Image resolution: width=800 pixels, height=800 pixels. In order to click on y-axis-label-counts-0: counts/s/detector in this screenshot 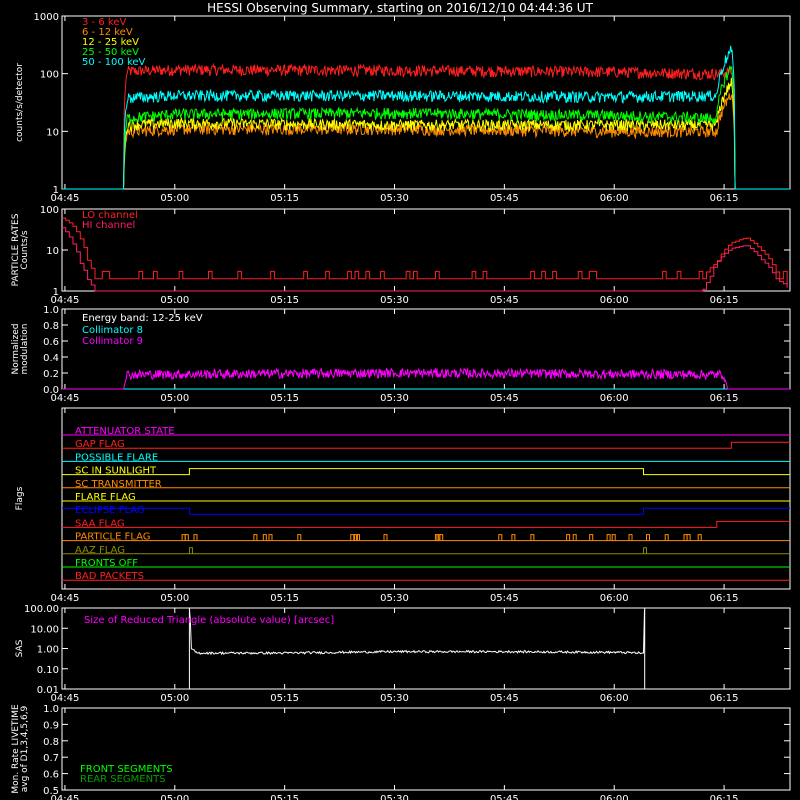, I will do `click(20, 102)`.